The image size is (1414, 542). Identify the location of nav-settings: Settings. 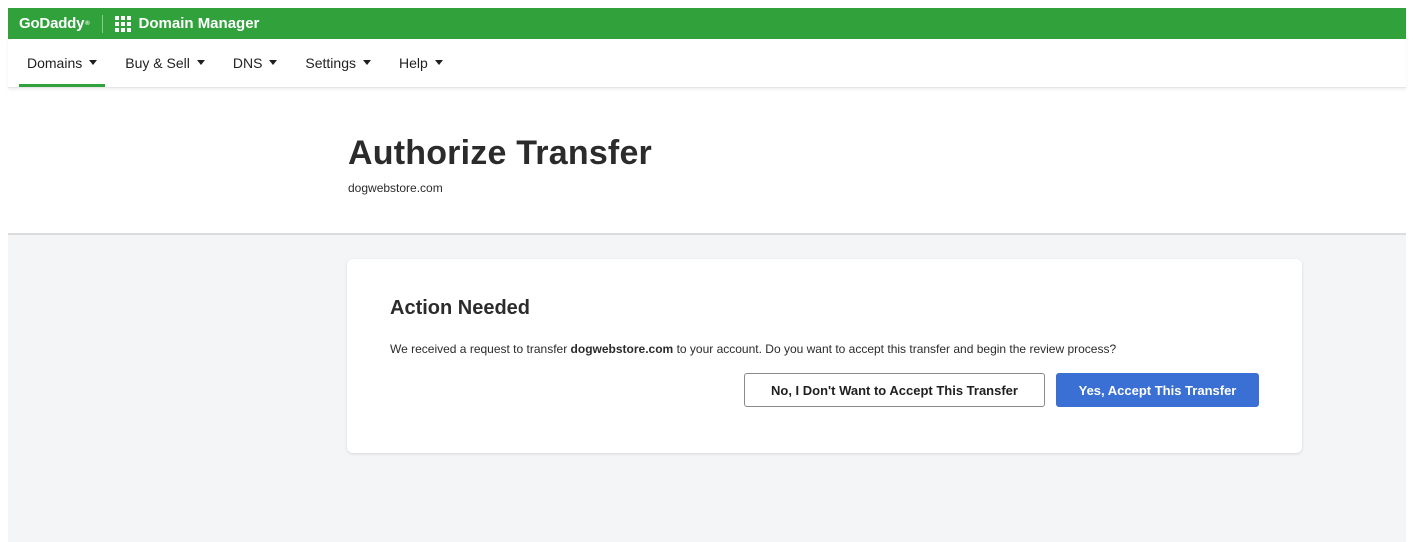
(338, 64).